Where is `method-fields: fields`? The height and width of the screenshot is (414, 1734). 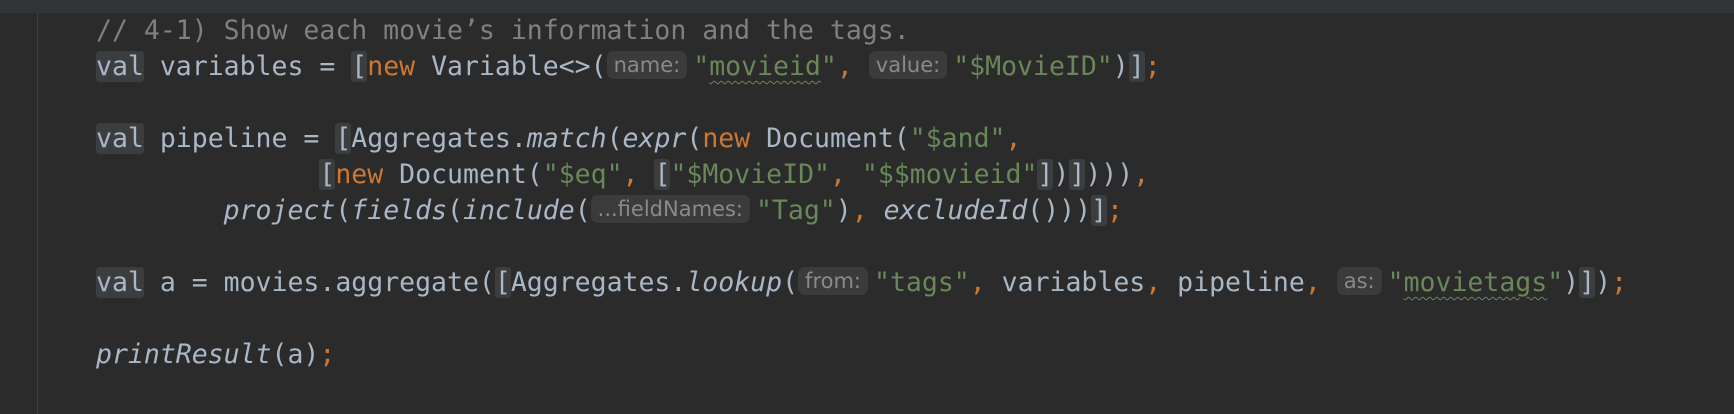
method-fields: fields is located at coordinates (399, 210).